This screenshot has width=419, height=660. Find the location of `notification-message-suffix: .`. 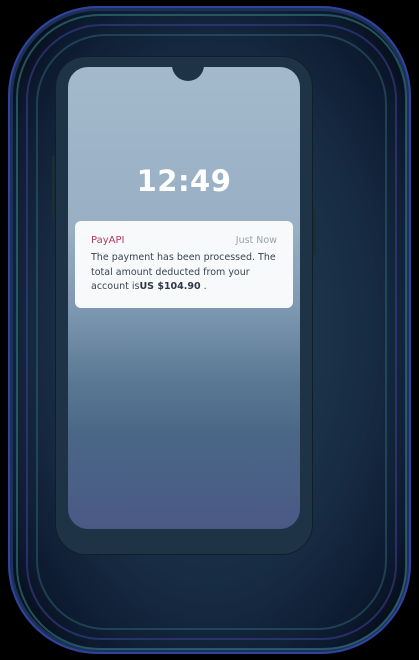

notification-message-suffix: . is located at coordinates (203, 286).